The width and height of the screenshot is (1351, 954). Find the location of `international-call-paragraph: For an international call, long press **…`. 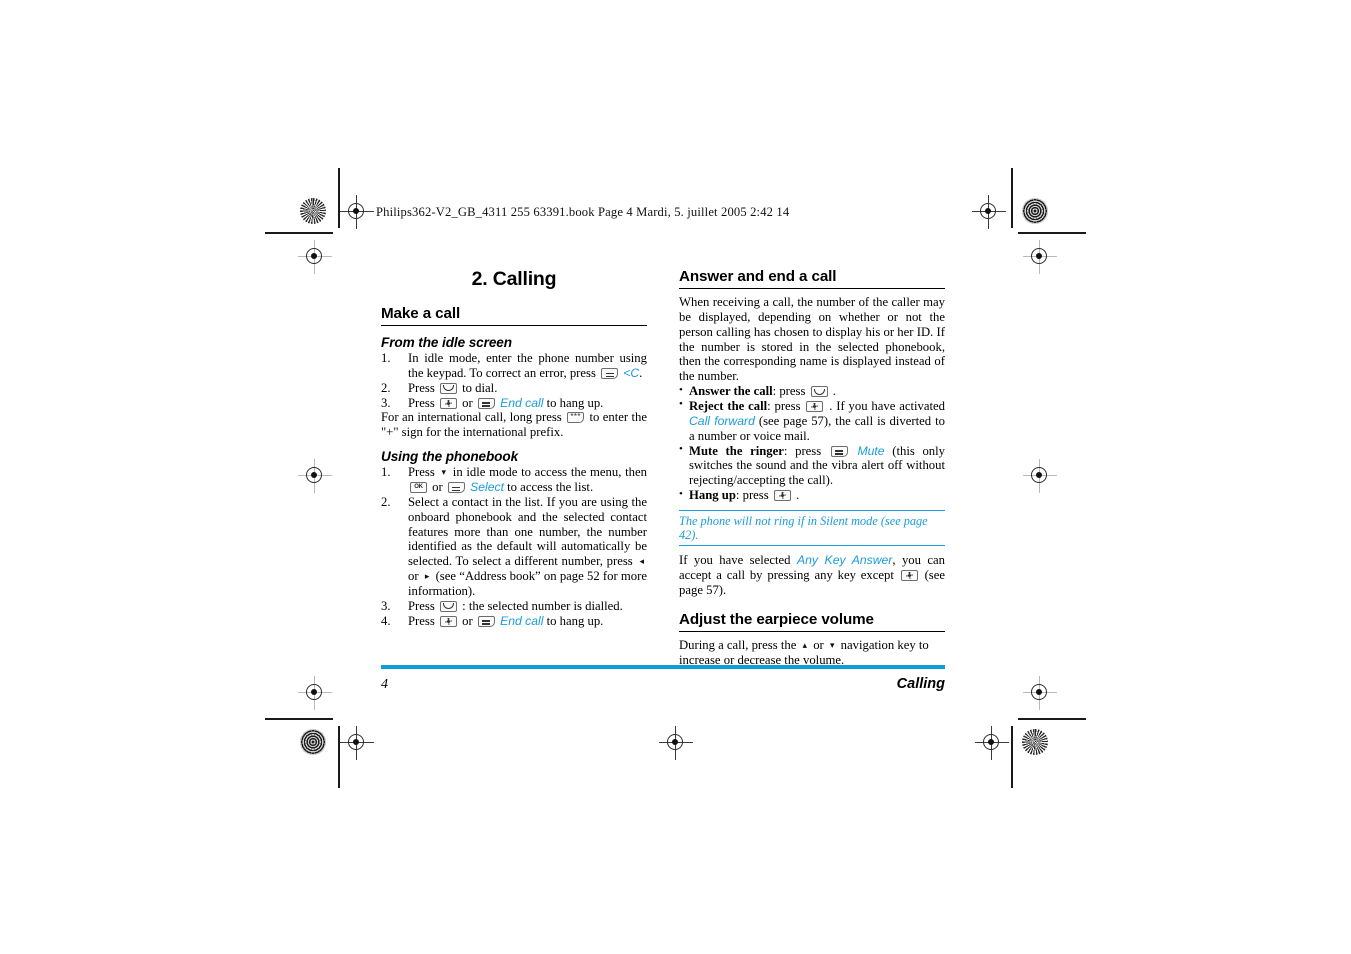

international-call-paragraph: For an international call, long press **… is located at coordinates (514, 425).